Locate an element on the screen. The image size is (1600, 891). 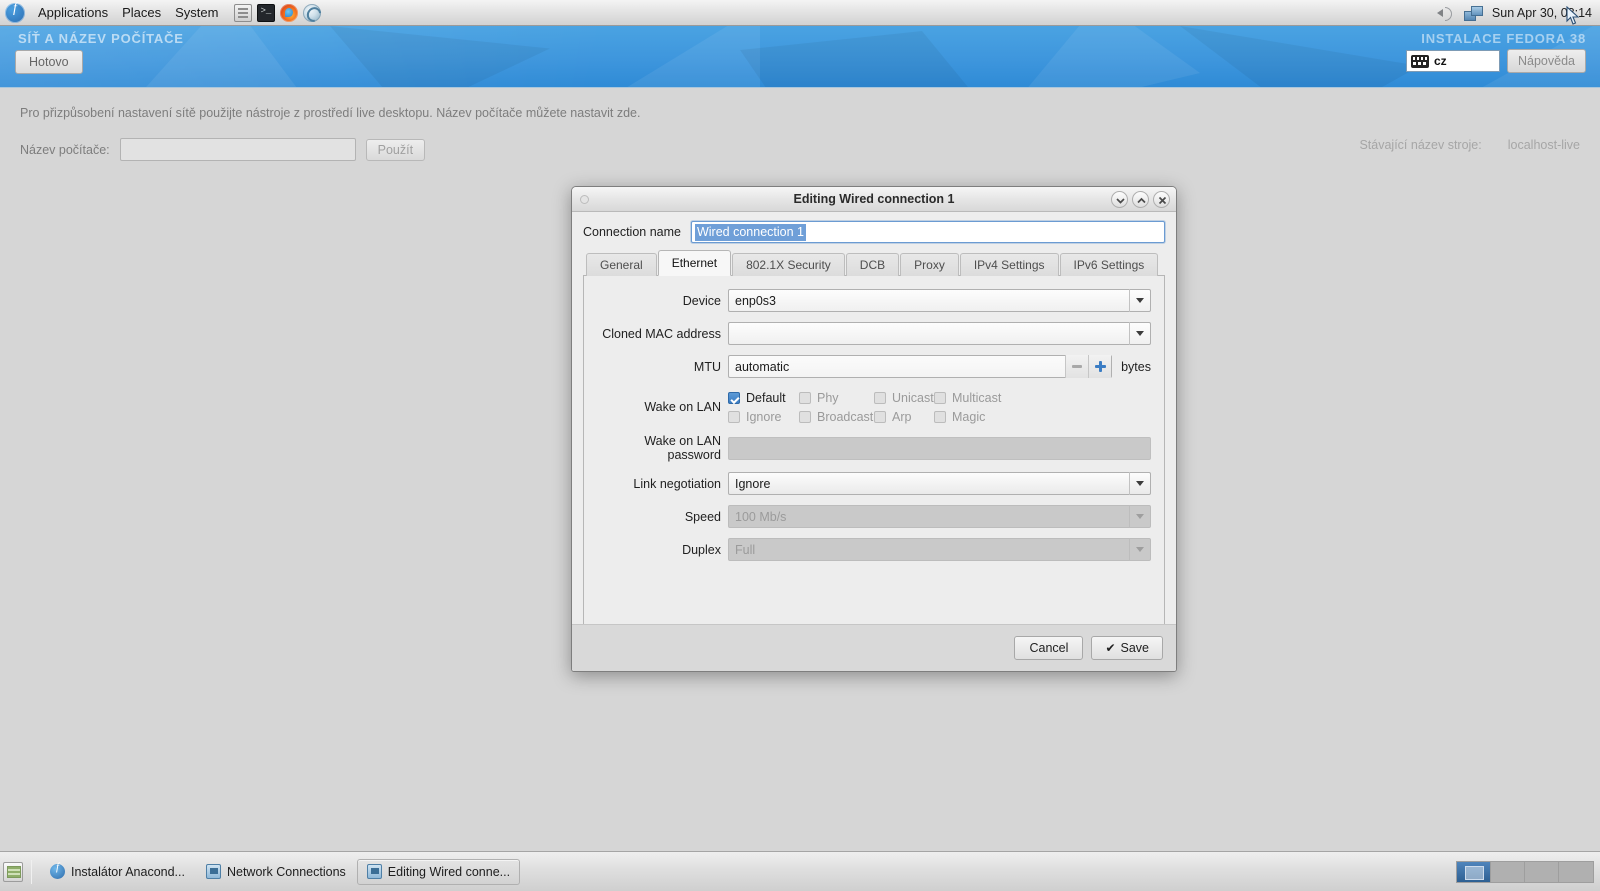
wol-checkbox-phy: Phy is located at coordinates (836, 398).